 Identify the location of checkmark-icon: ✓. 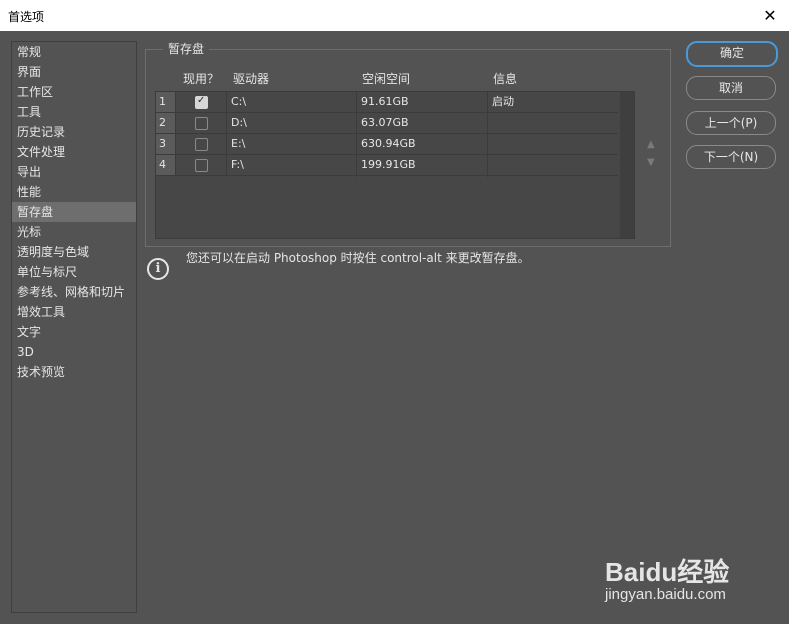
(201, 100).